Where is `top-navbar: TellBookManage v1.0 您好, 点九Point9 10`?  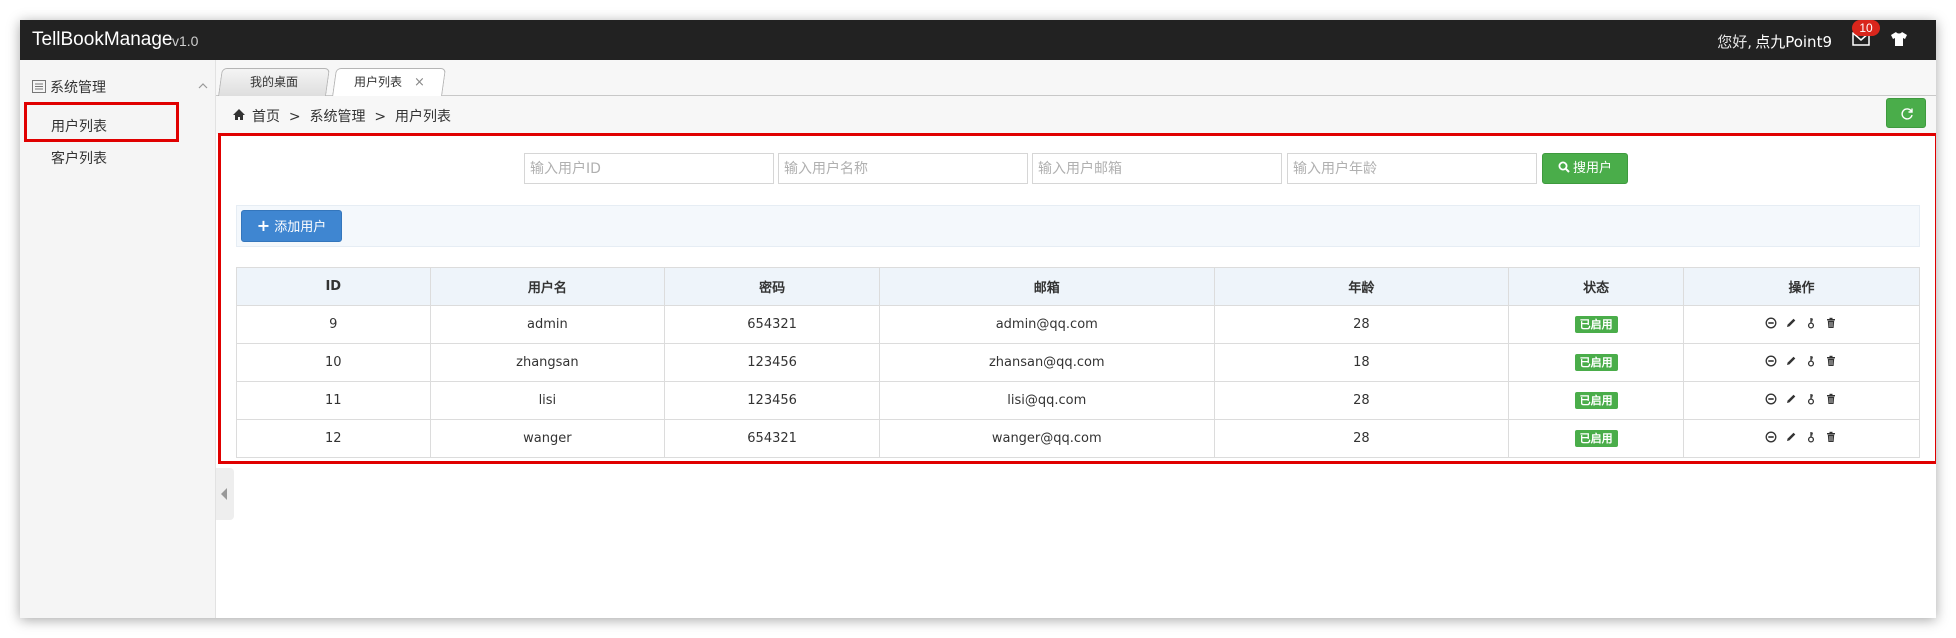
top-navbar: TellBookManage v1.0 您好, 点九Point9 10 is located at coordinates (978, 40).